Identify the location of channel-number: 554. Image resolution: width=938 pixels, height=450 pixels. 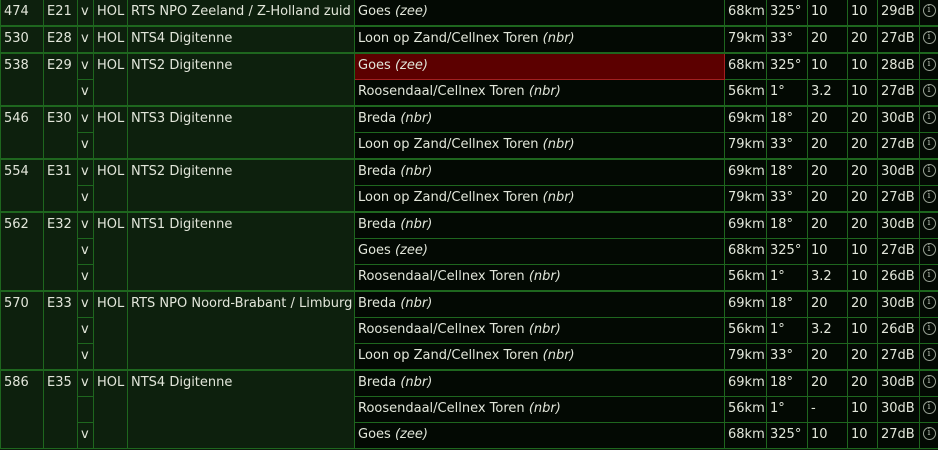
(22, 185).